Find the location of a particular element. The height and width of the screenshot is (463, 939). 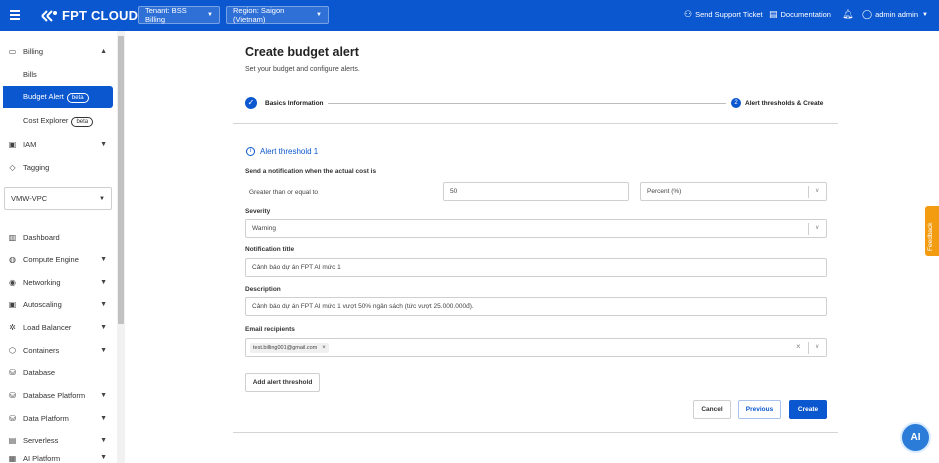

beta-badge: beta is located at coordinates (82, 121).